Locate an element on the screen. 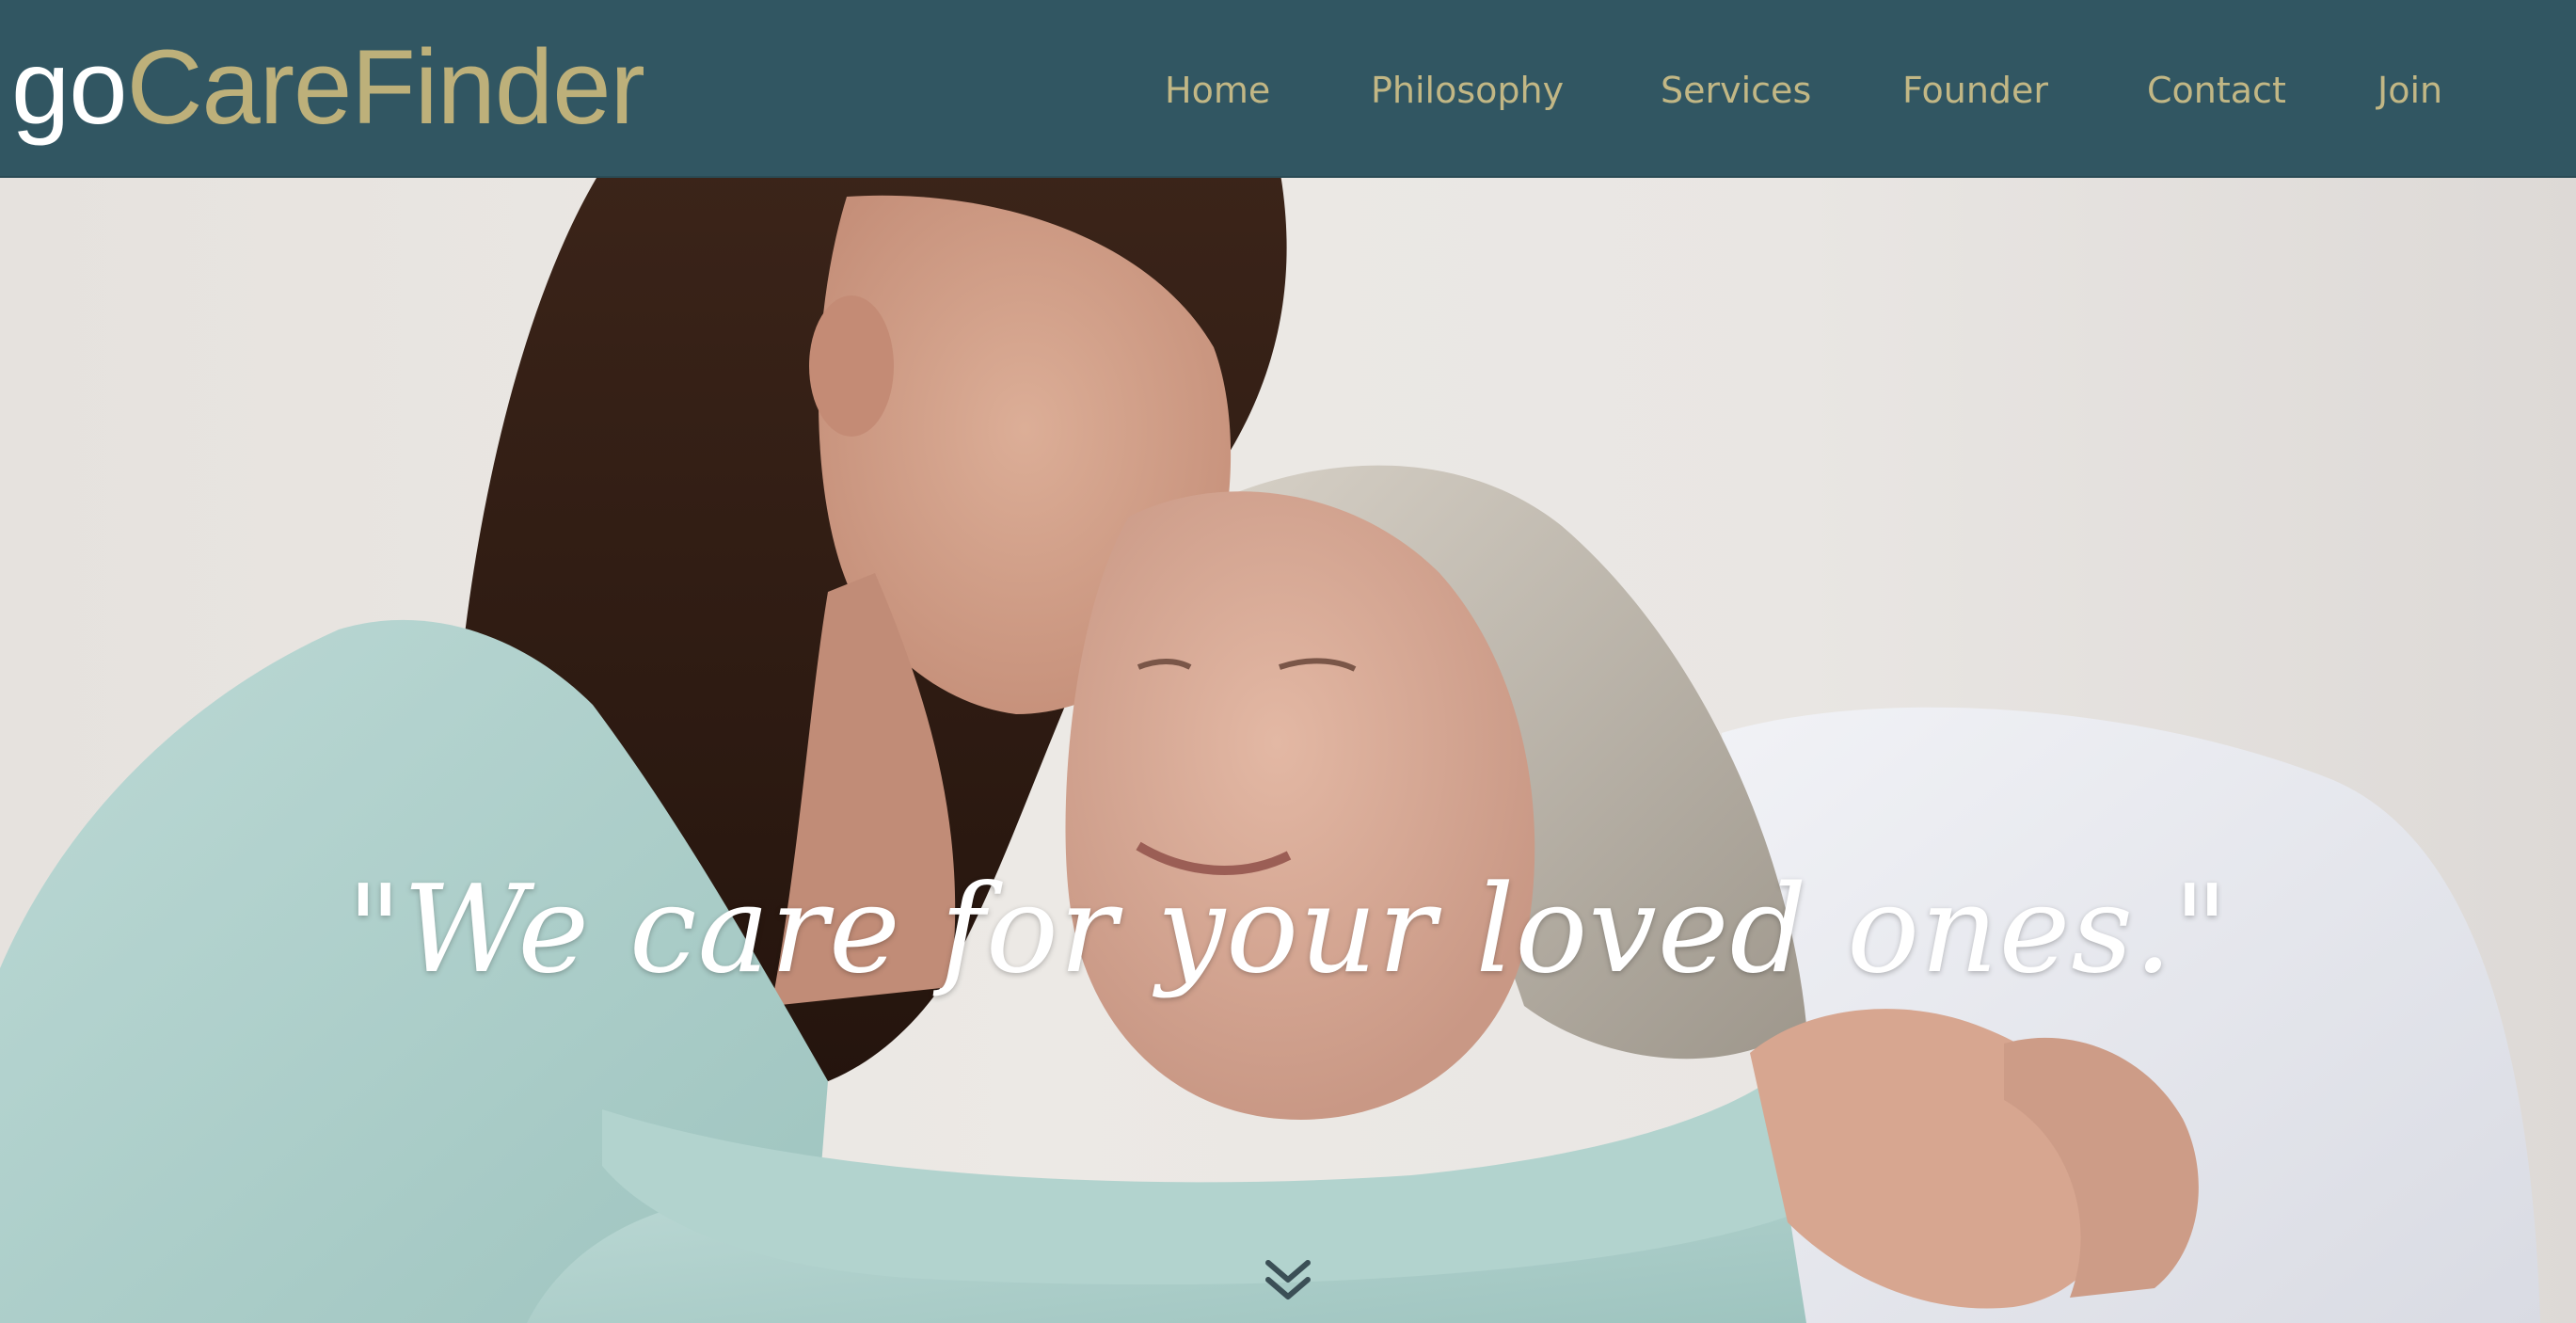 Image resolution: width=2576 pixels, height=1323 pixels. nav-services: Services is located at coordinates (1736, 90).